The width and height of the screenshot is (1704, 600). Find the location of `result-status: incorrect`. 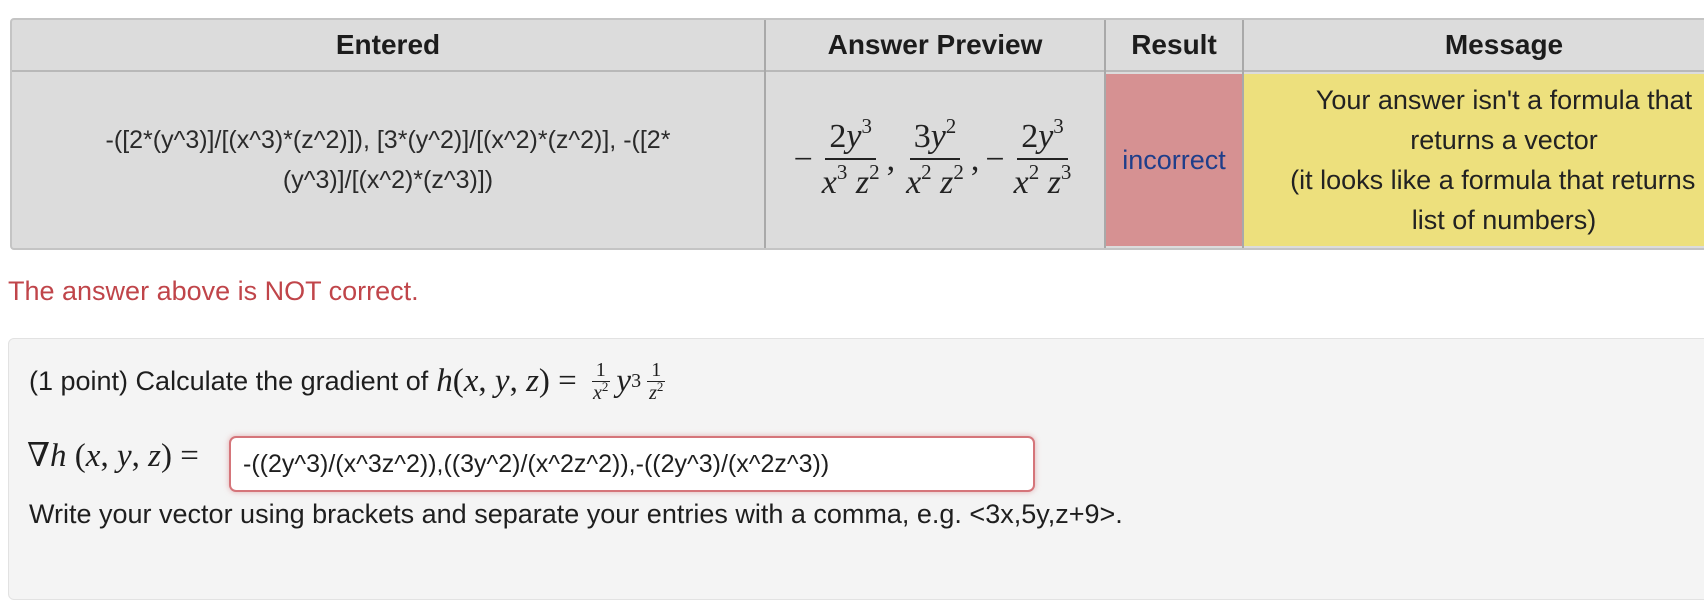

result-status: incorrect is located at coordinates (1174, 159).